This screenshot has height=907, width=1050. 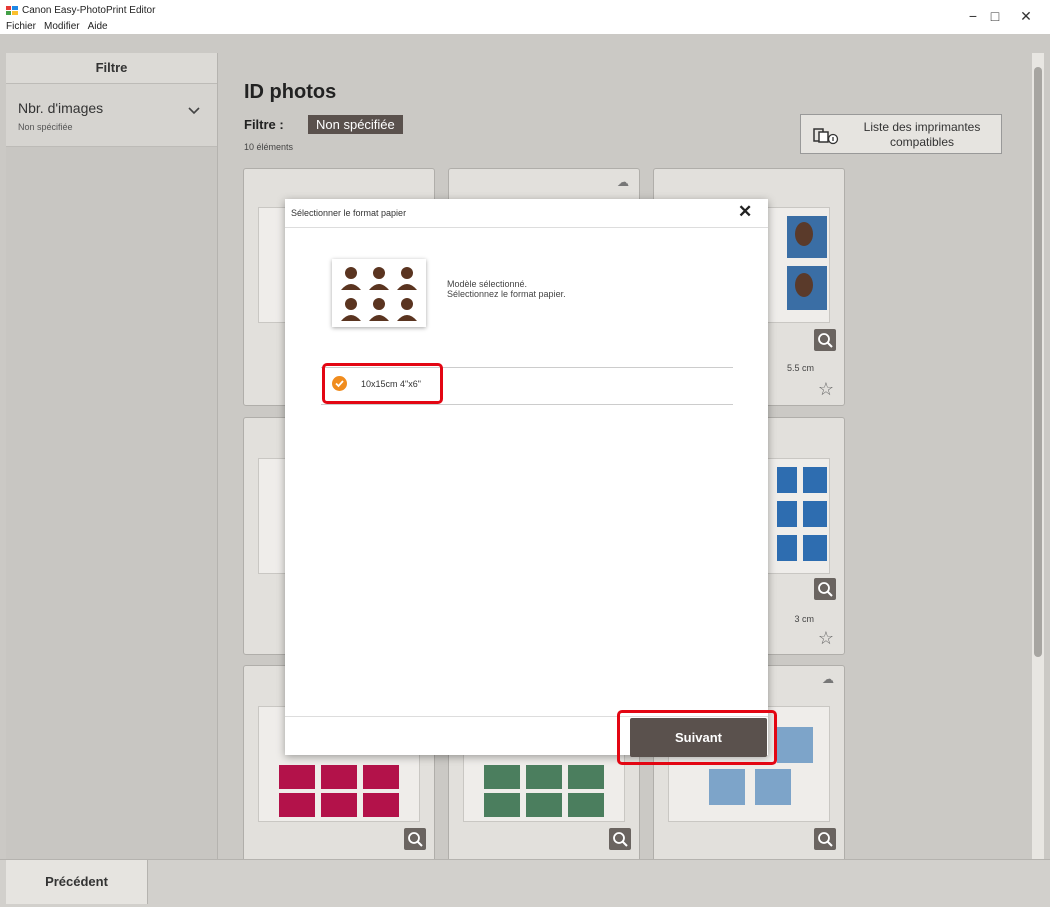 What do you see at coordinates (1038, 362) in the screenshot?
I see `scrollbar-thumb` at bounding box center [1038, 362].